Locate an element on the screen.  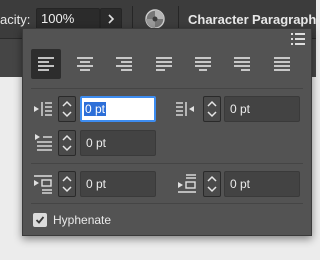
align-center-icon is located at coordinates (85, 64).